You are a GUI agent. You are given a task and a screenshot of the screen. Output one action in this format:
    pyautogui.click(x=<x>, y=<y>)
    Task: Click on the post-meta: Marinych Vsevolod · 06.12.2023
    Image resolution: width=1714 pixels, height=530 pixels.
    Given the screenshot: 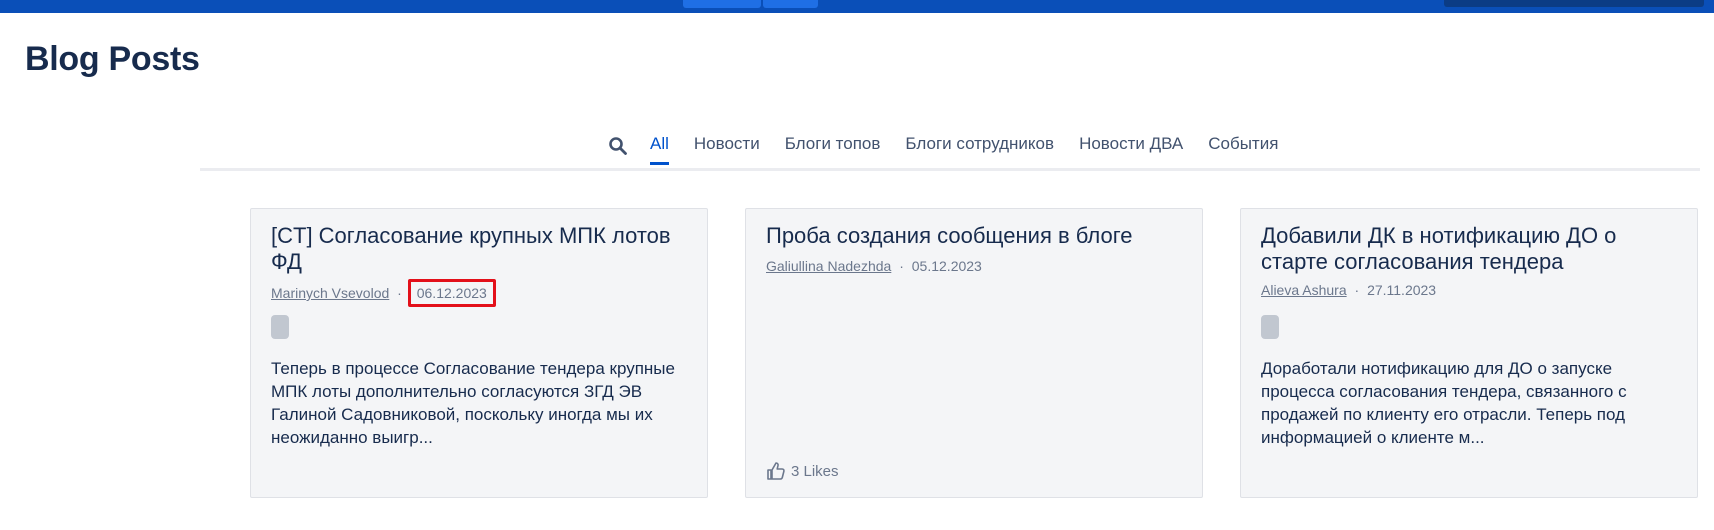 What is the action you would take?
    pyautogui.click(x=383, y=293)
    